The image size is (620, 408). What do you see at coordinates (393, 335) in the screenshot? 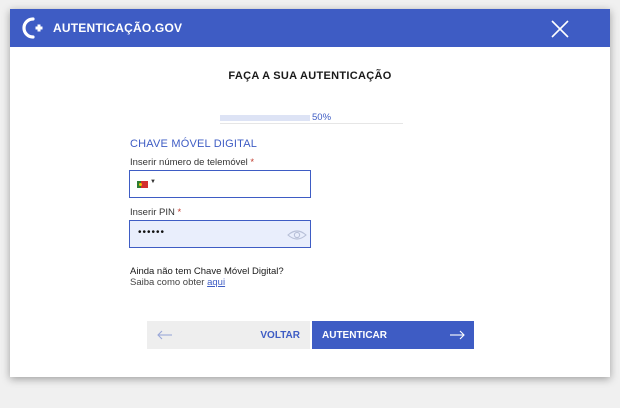
I see `authenticate-button: AUTENTICAR` at bounding box center [393, 335].